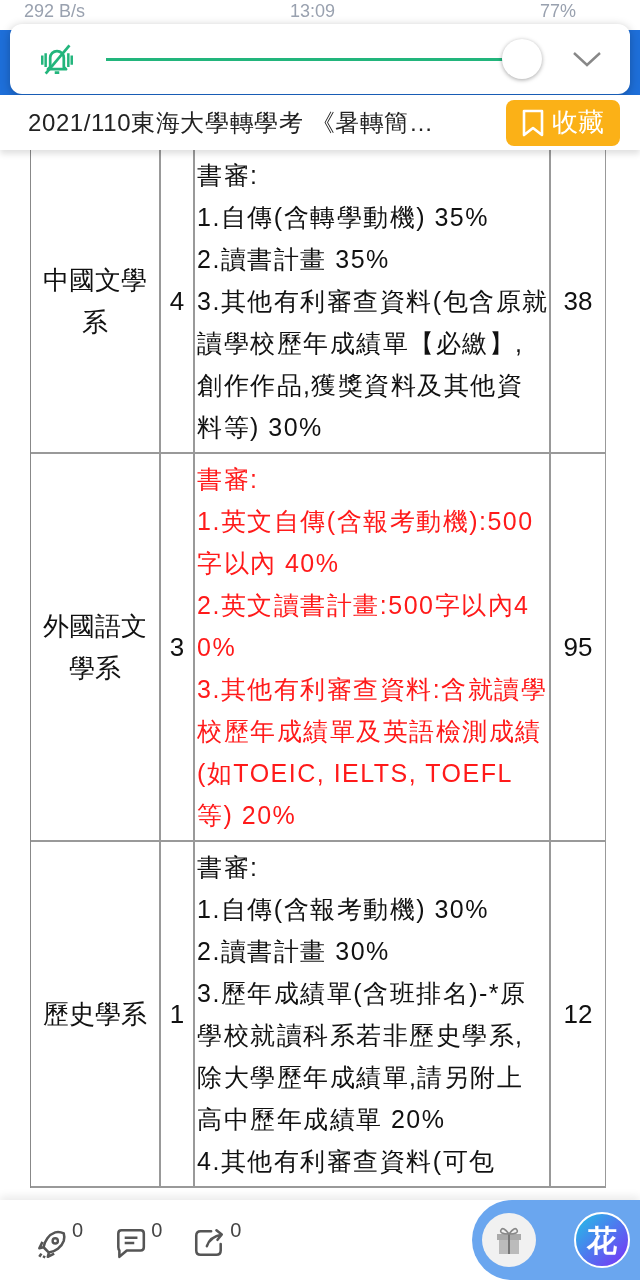 The image size is (640, 1280). What do you see at coordinates (366, 542) in the screenshot?
I see `criteria-line: 1.英文自傳(含報考動機):500字以內 40%` at bounding box center [366, 542].